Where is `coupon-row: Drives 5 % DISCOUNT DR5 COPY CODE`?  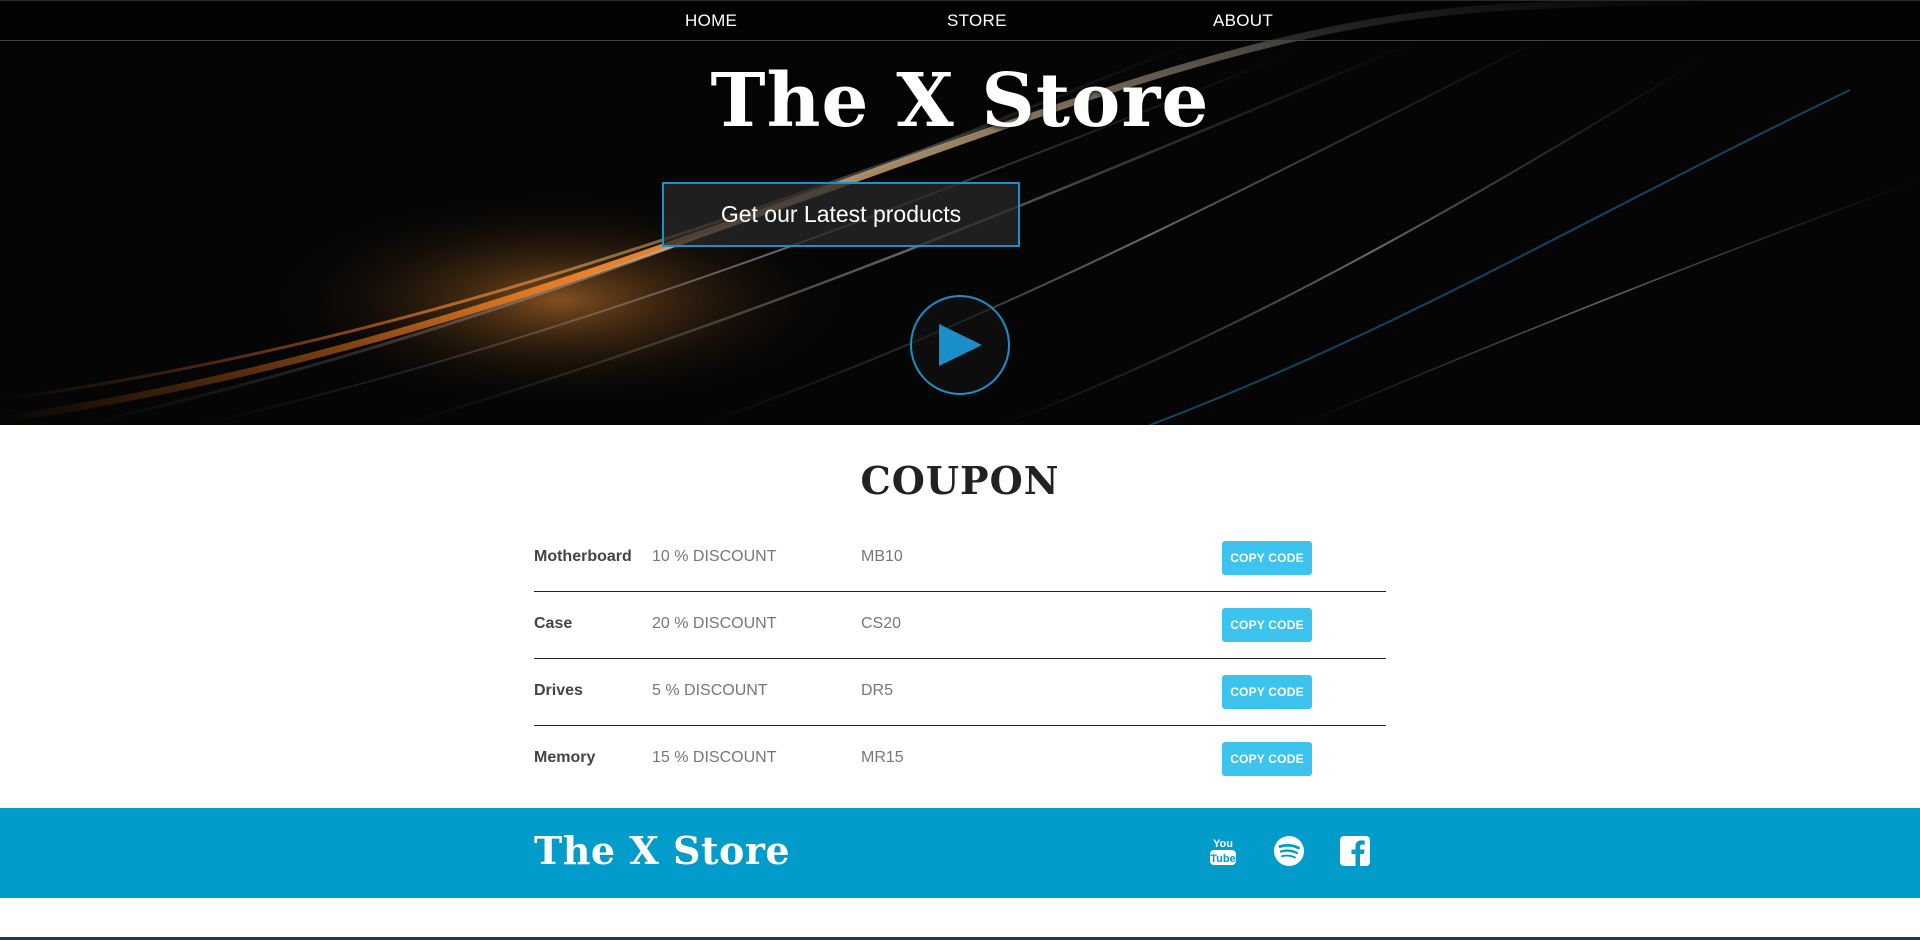 coupon-row: Drives 5 % DISCOUNT DR5 COPY CODE is located at coordinates (960, 692).